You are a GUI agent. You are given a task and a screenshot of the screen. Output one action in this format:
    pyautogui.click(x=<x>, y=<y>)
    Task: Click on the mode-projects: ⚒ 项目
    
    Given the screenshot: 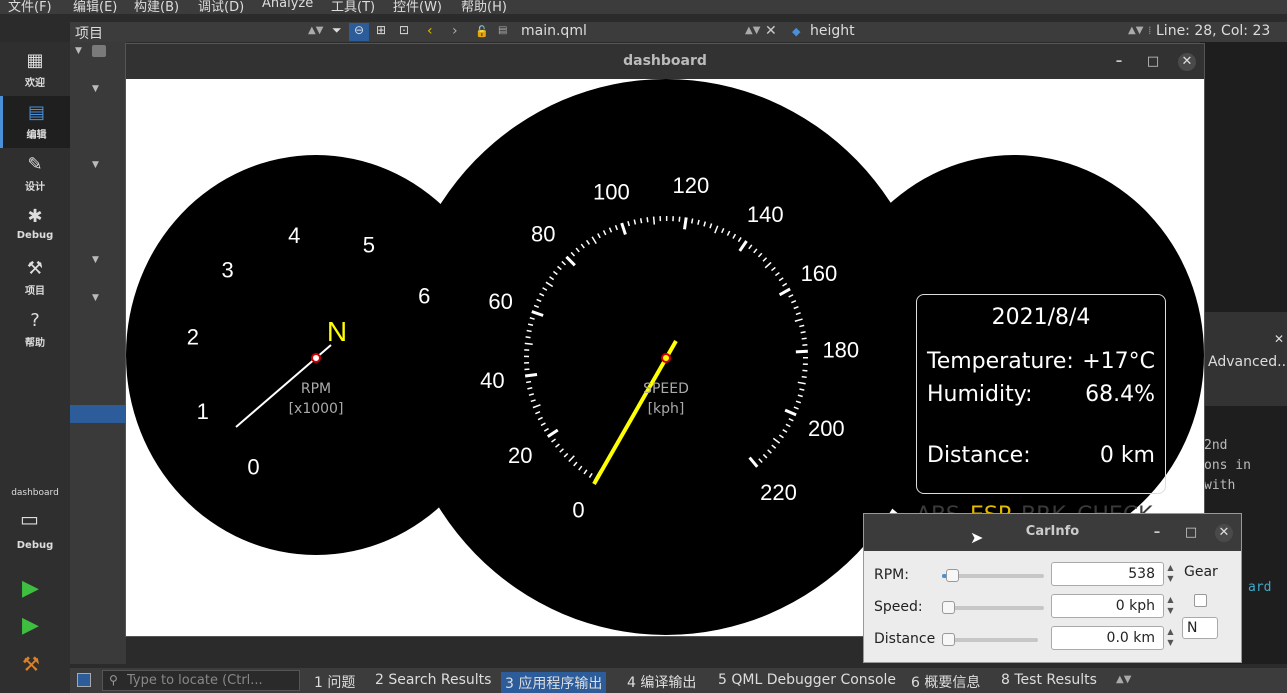 What is the action you would take?
    pyautogui.click(x=35, y=278)
    